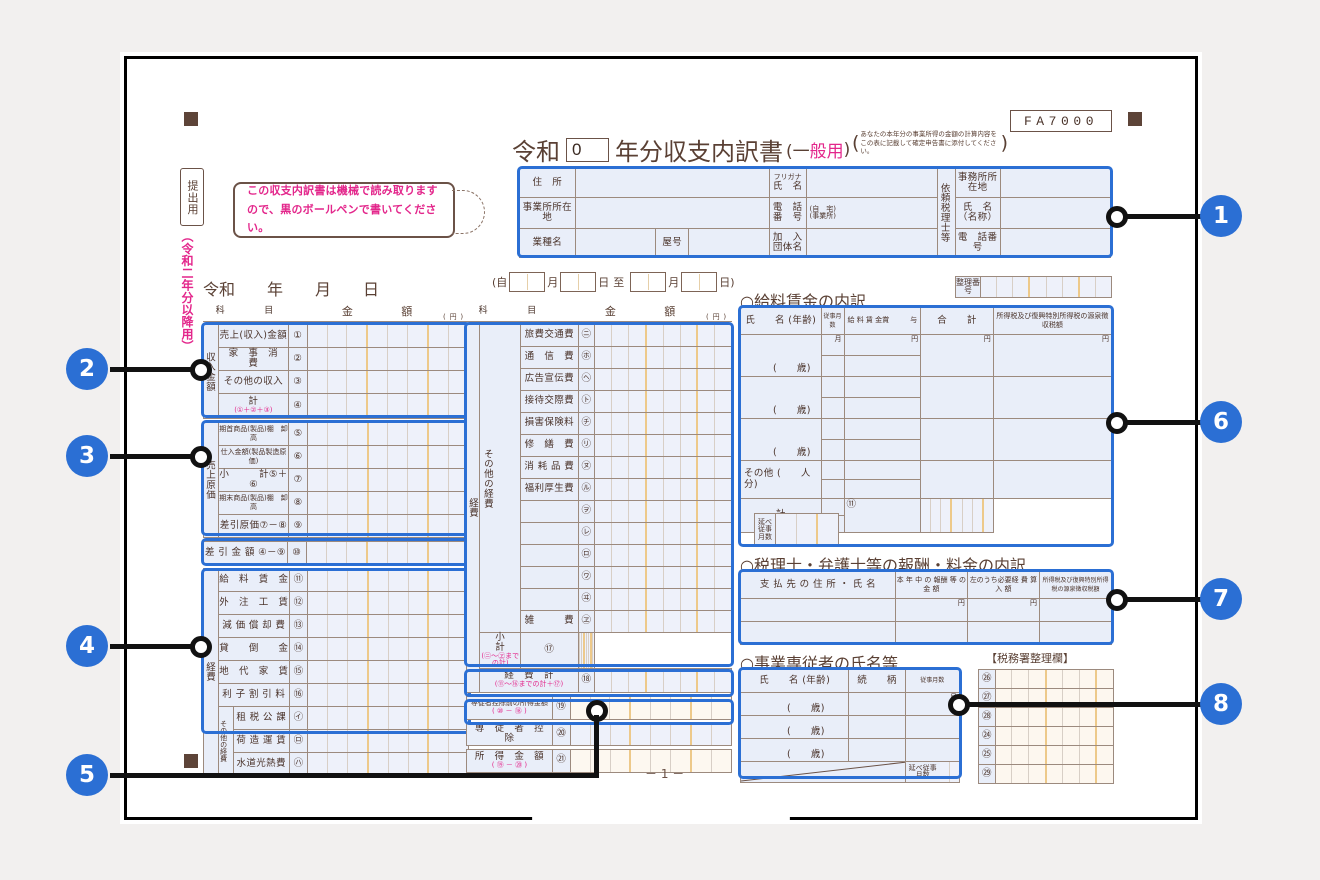  Describe the element at coordinates (957, 355) in the screenshot. I see `salary-total-input: 円` at that location.